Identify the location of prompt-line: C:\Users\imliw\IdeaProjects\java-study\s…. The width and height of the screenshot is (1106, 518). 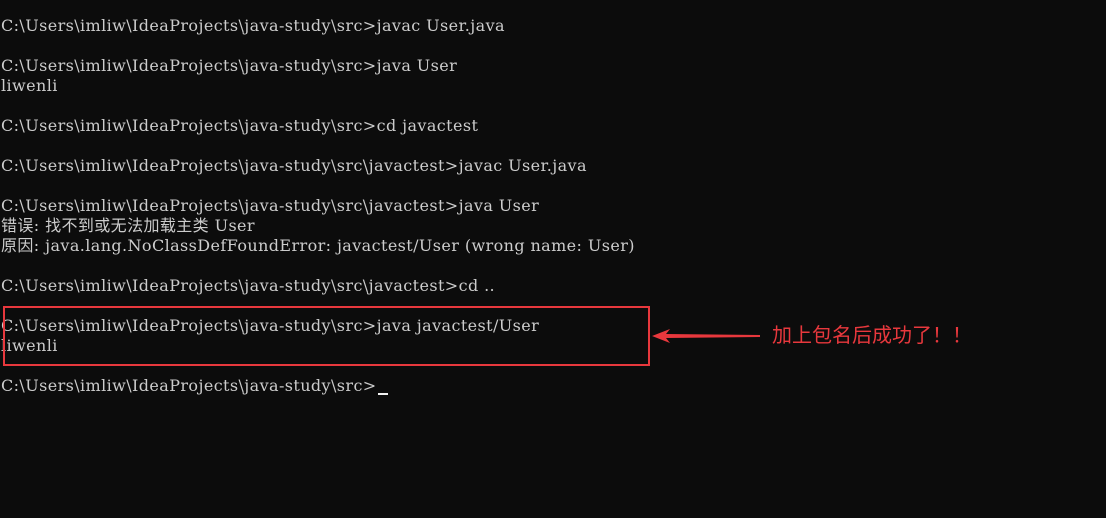
(194, 386).